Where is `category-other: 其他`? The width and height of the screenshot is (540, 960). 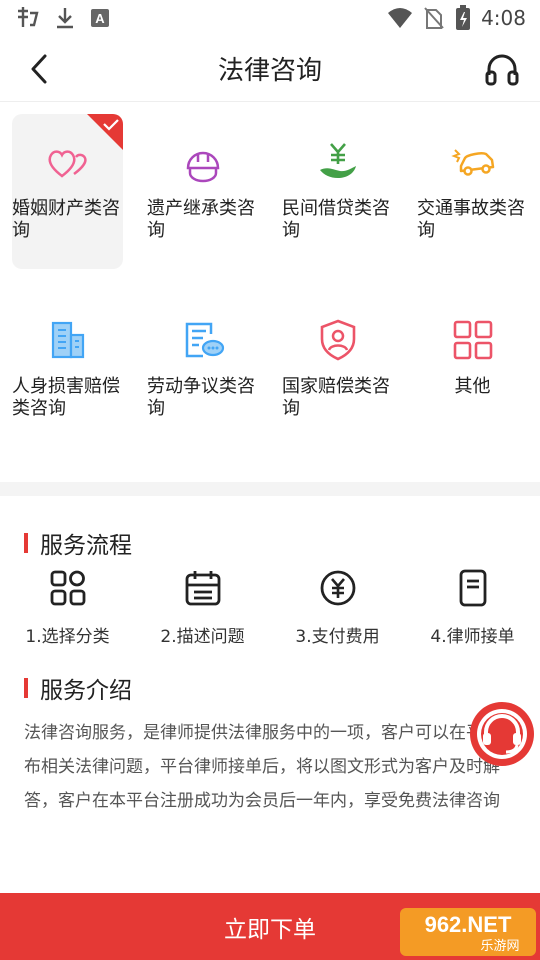
category-other: 其他 is located at coordinates (472, 369).